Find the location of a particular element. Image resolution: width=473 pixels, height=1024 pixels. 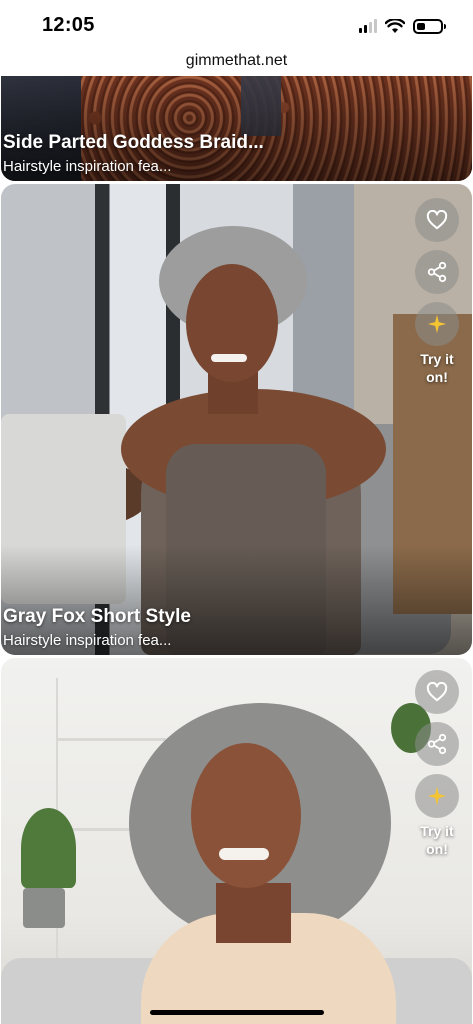

home-indicator is located at coordinates (237, 1012).